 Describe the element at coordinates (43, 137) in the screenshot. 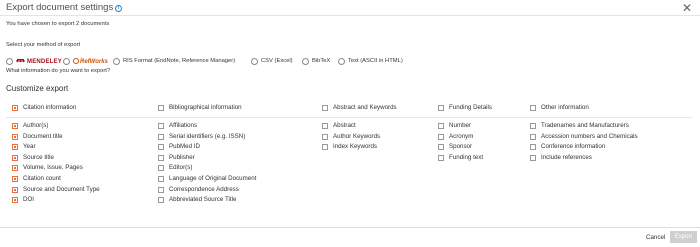

I see `group-0-item-1-label: Document title` at that location.